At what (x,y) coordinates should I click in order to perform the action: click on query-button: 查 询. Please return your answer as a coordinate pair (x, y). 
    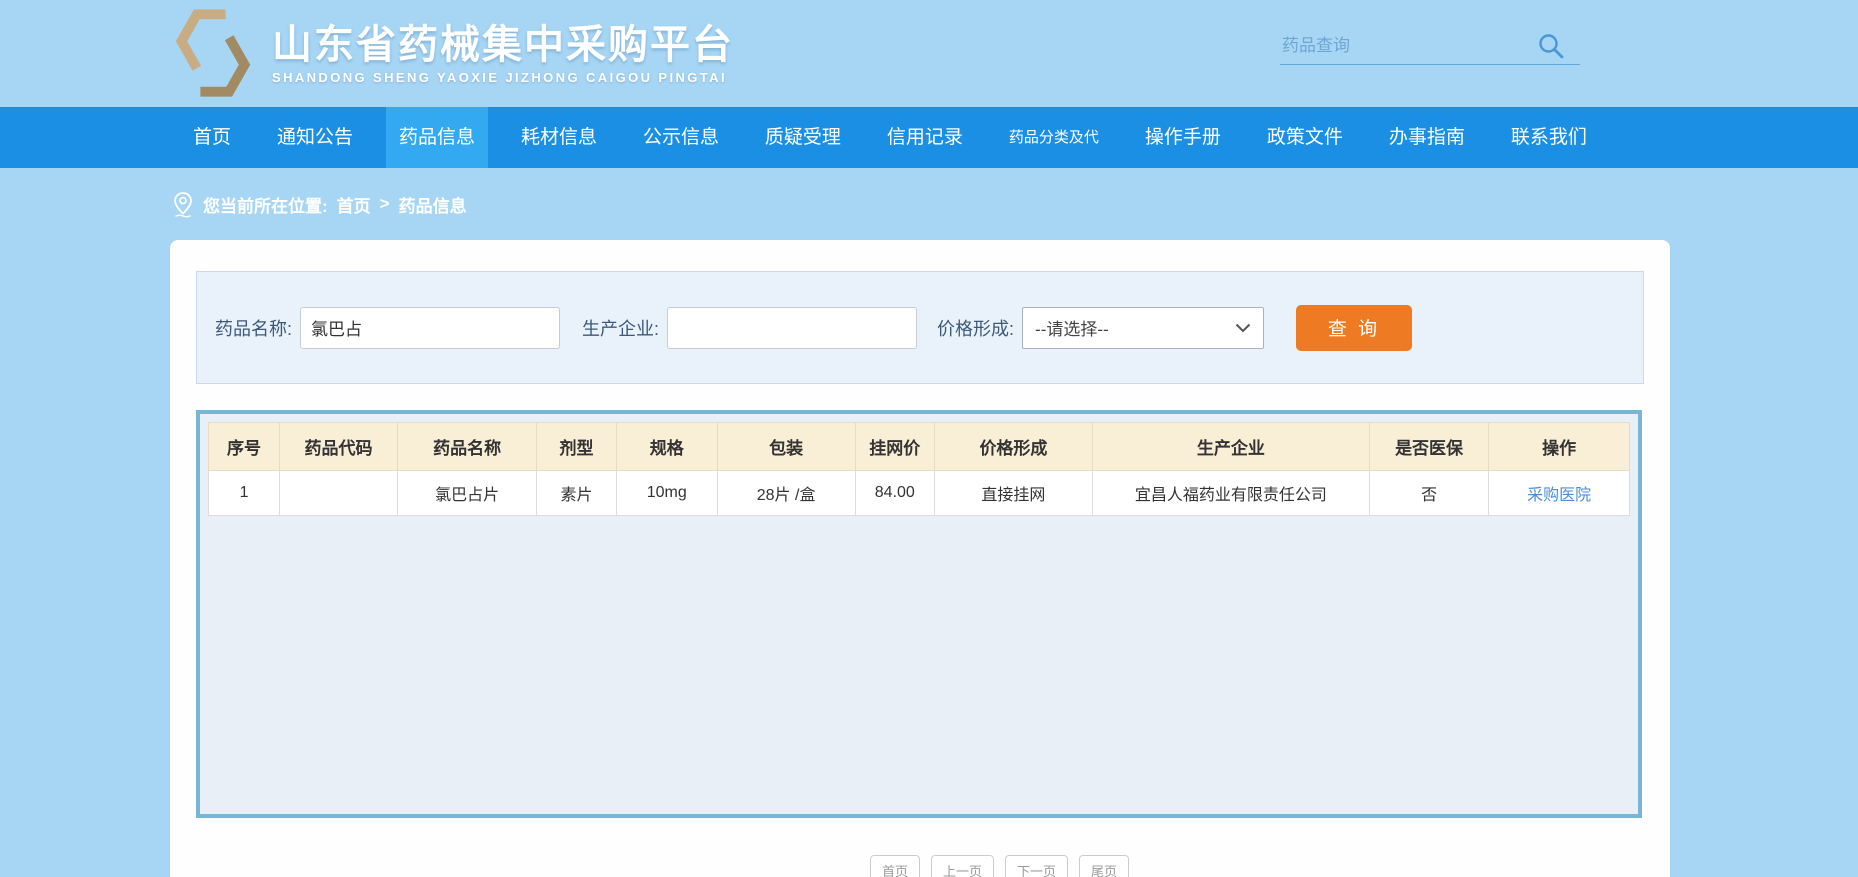
    Looking at the image, I should click on (1354, 327).